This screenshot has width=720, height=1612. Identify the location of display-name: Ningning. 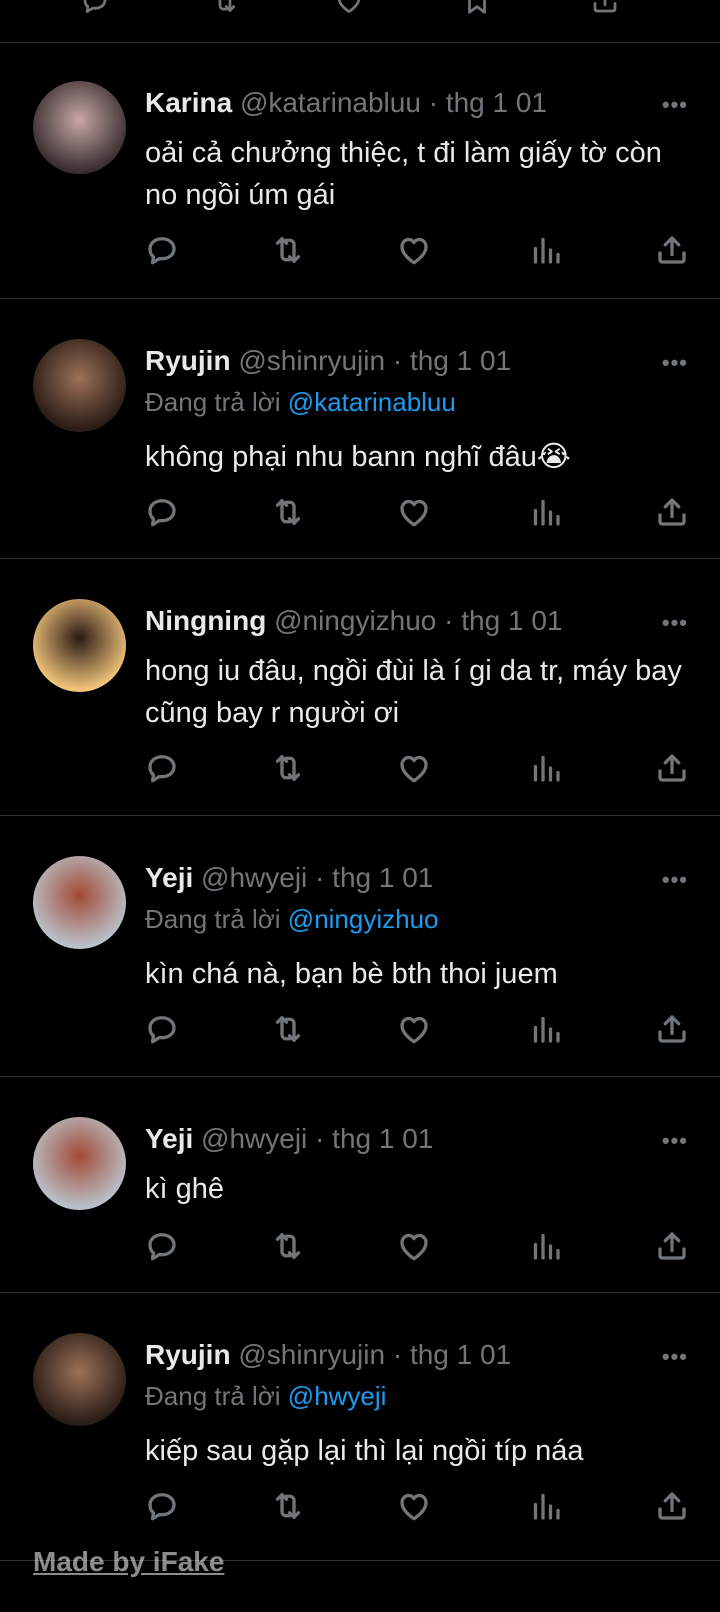
(205, 620).